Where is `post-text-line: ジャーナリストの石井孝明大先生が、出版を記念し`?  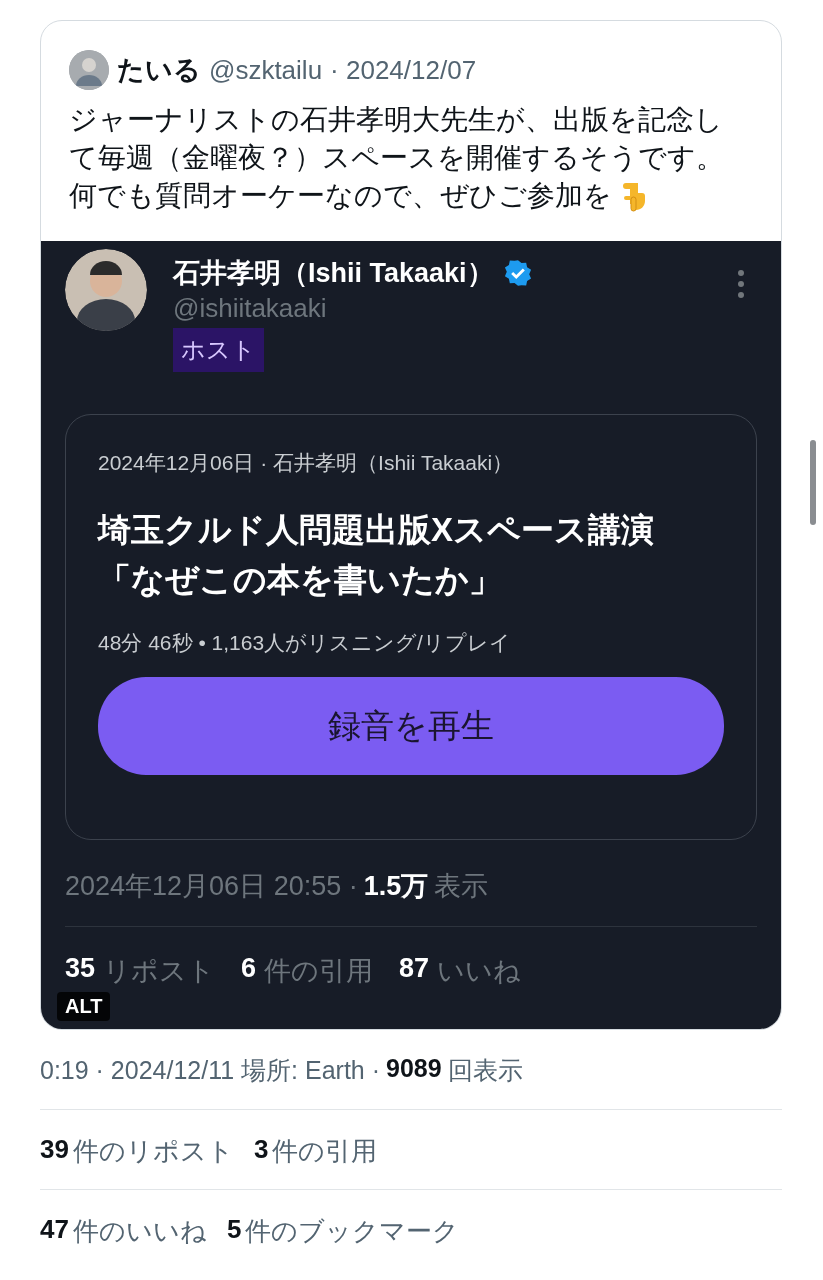
post-text-line: ジャーナリストの石井孝明大先生が、出版を記念し is located at coordinates (396, 120).